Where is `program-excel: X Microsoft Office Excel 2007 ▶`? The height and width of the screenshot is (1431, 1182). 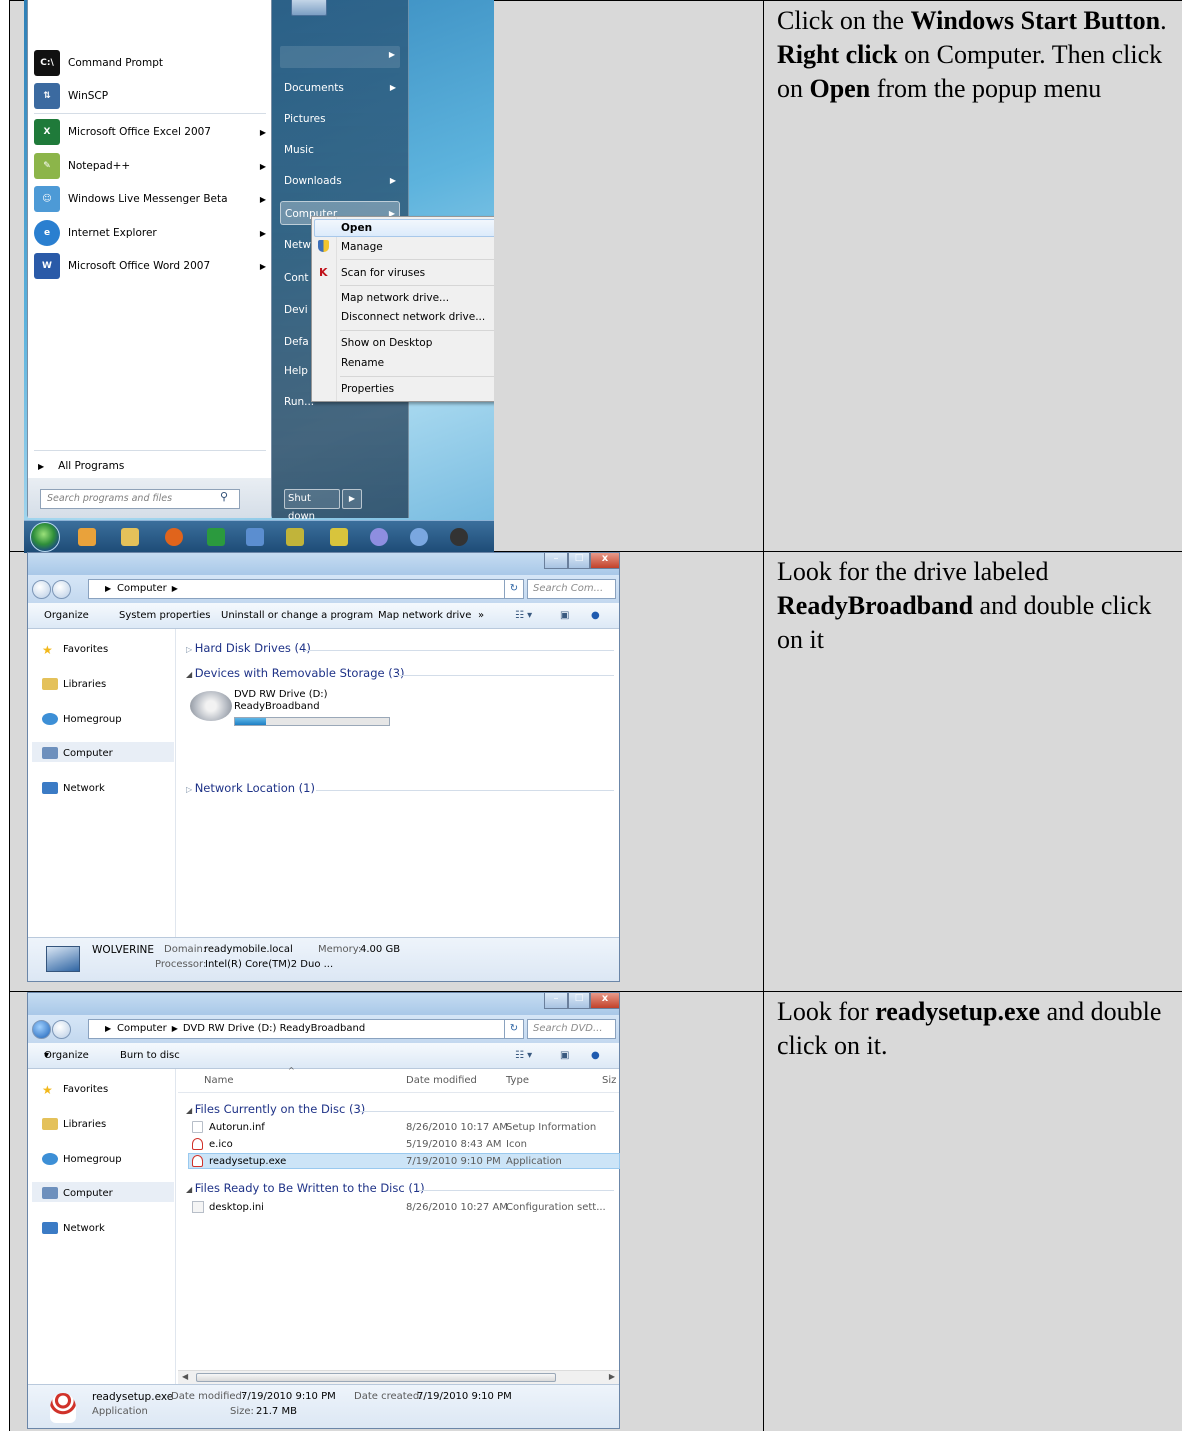
program-excel: X Microsoft Office Excel 2007 ▶ is located at coordinates (150, 132).